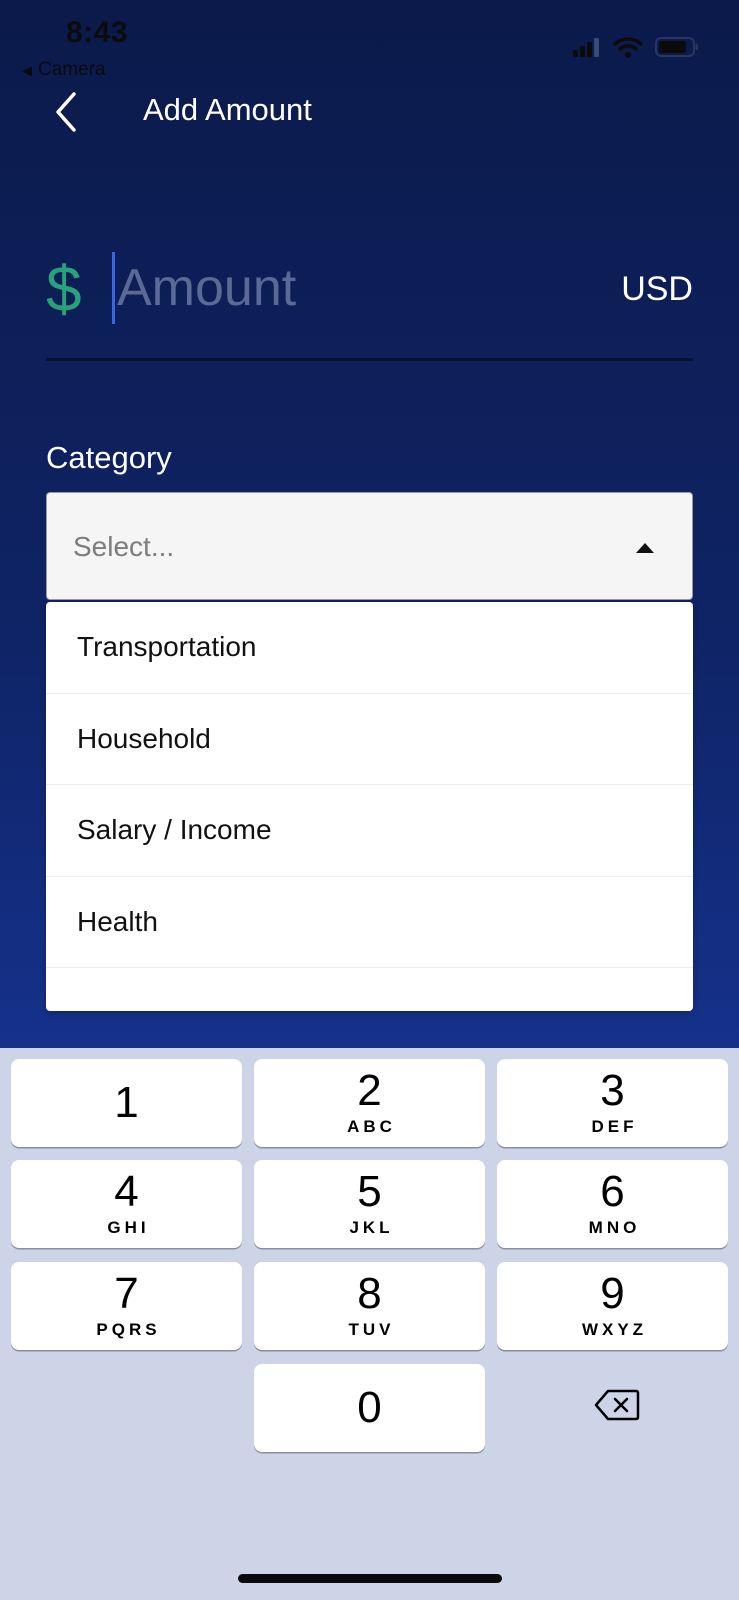 Image resolution: width=739 pixels, height=1600 pixels. Describe the element at coordinates (126, 1293) in the screenshot. I see `key-number: 7` at that location.